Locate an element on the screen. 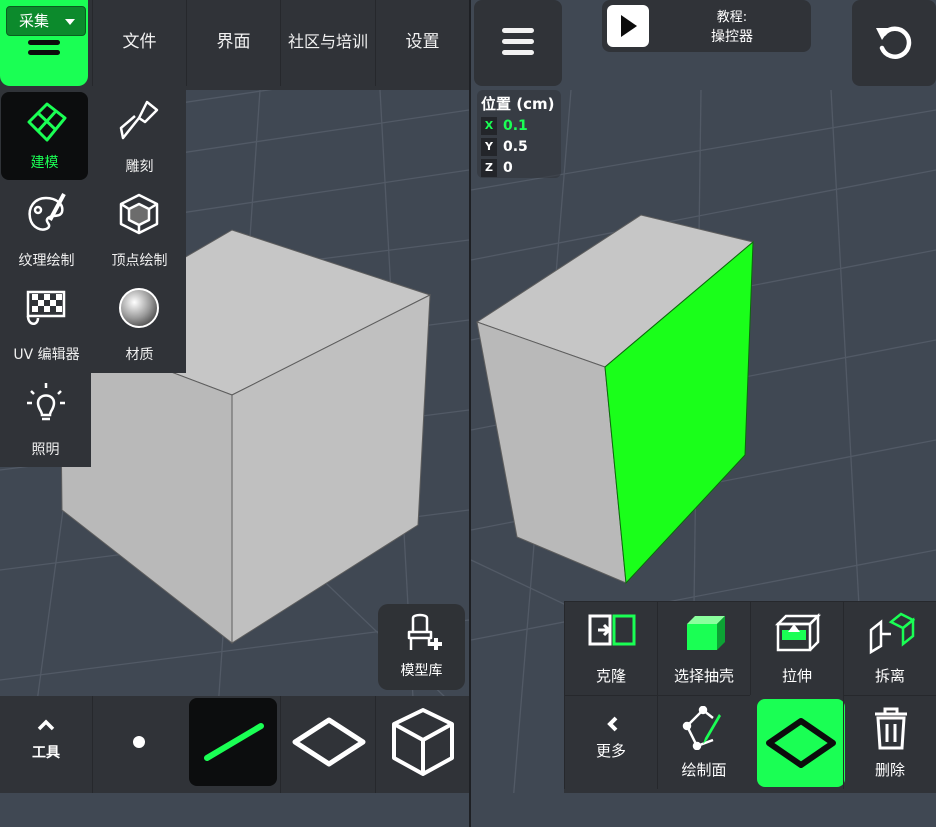  select-vertex-button is located at coordinates (138, 744).